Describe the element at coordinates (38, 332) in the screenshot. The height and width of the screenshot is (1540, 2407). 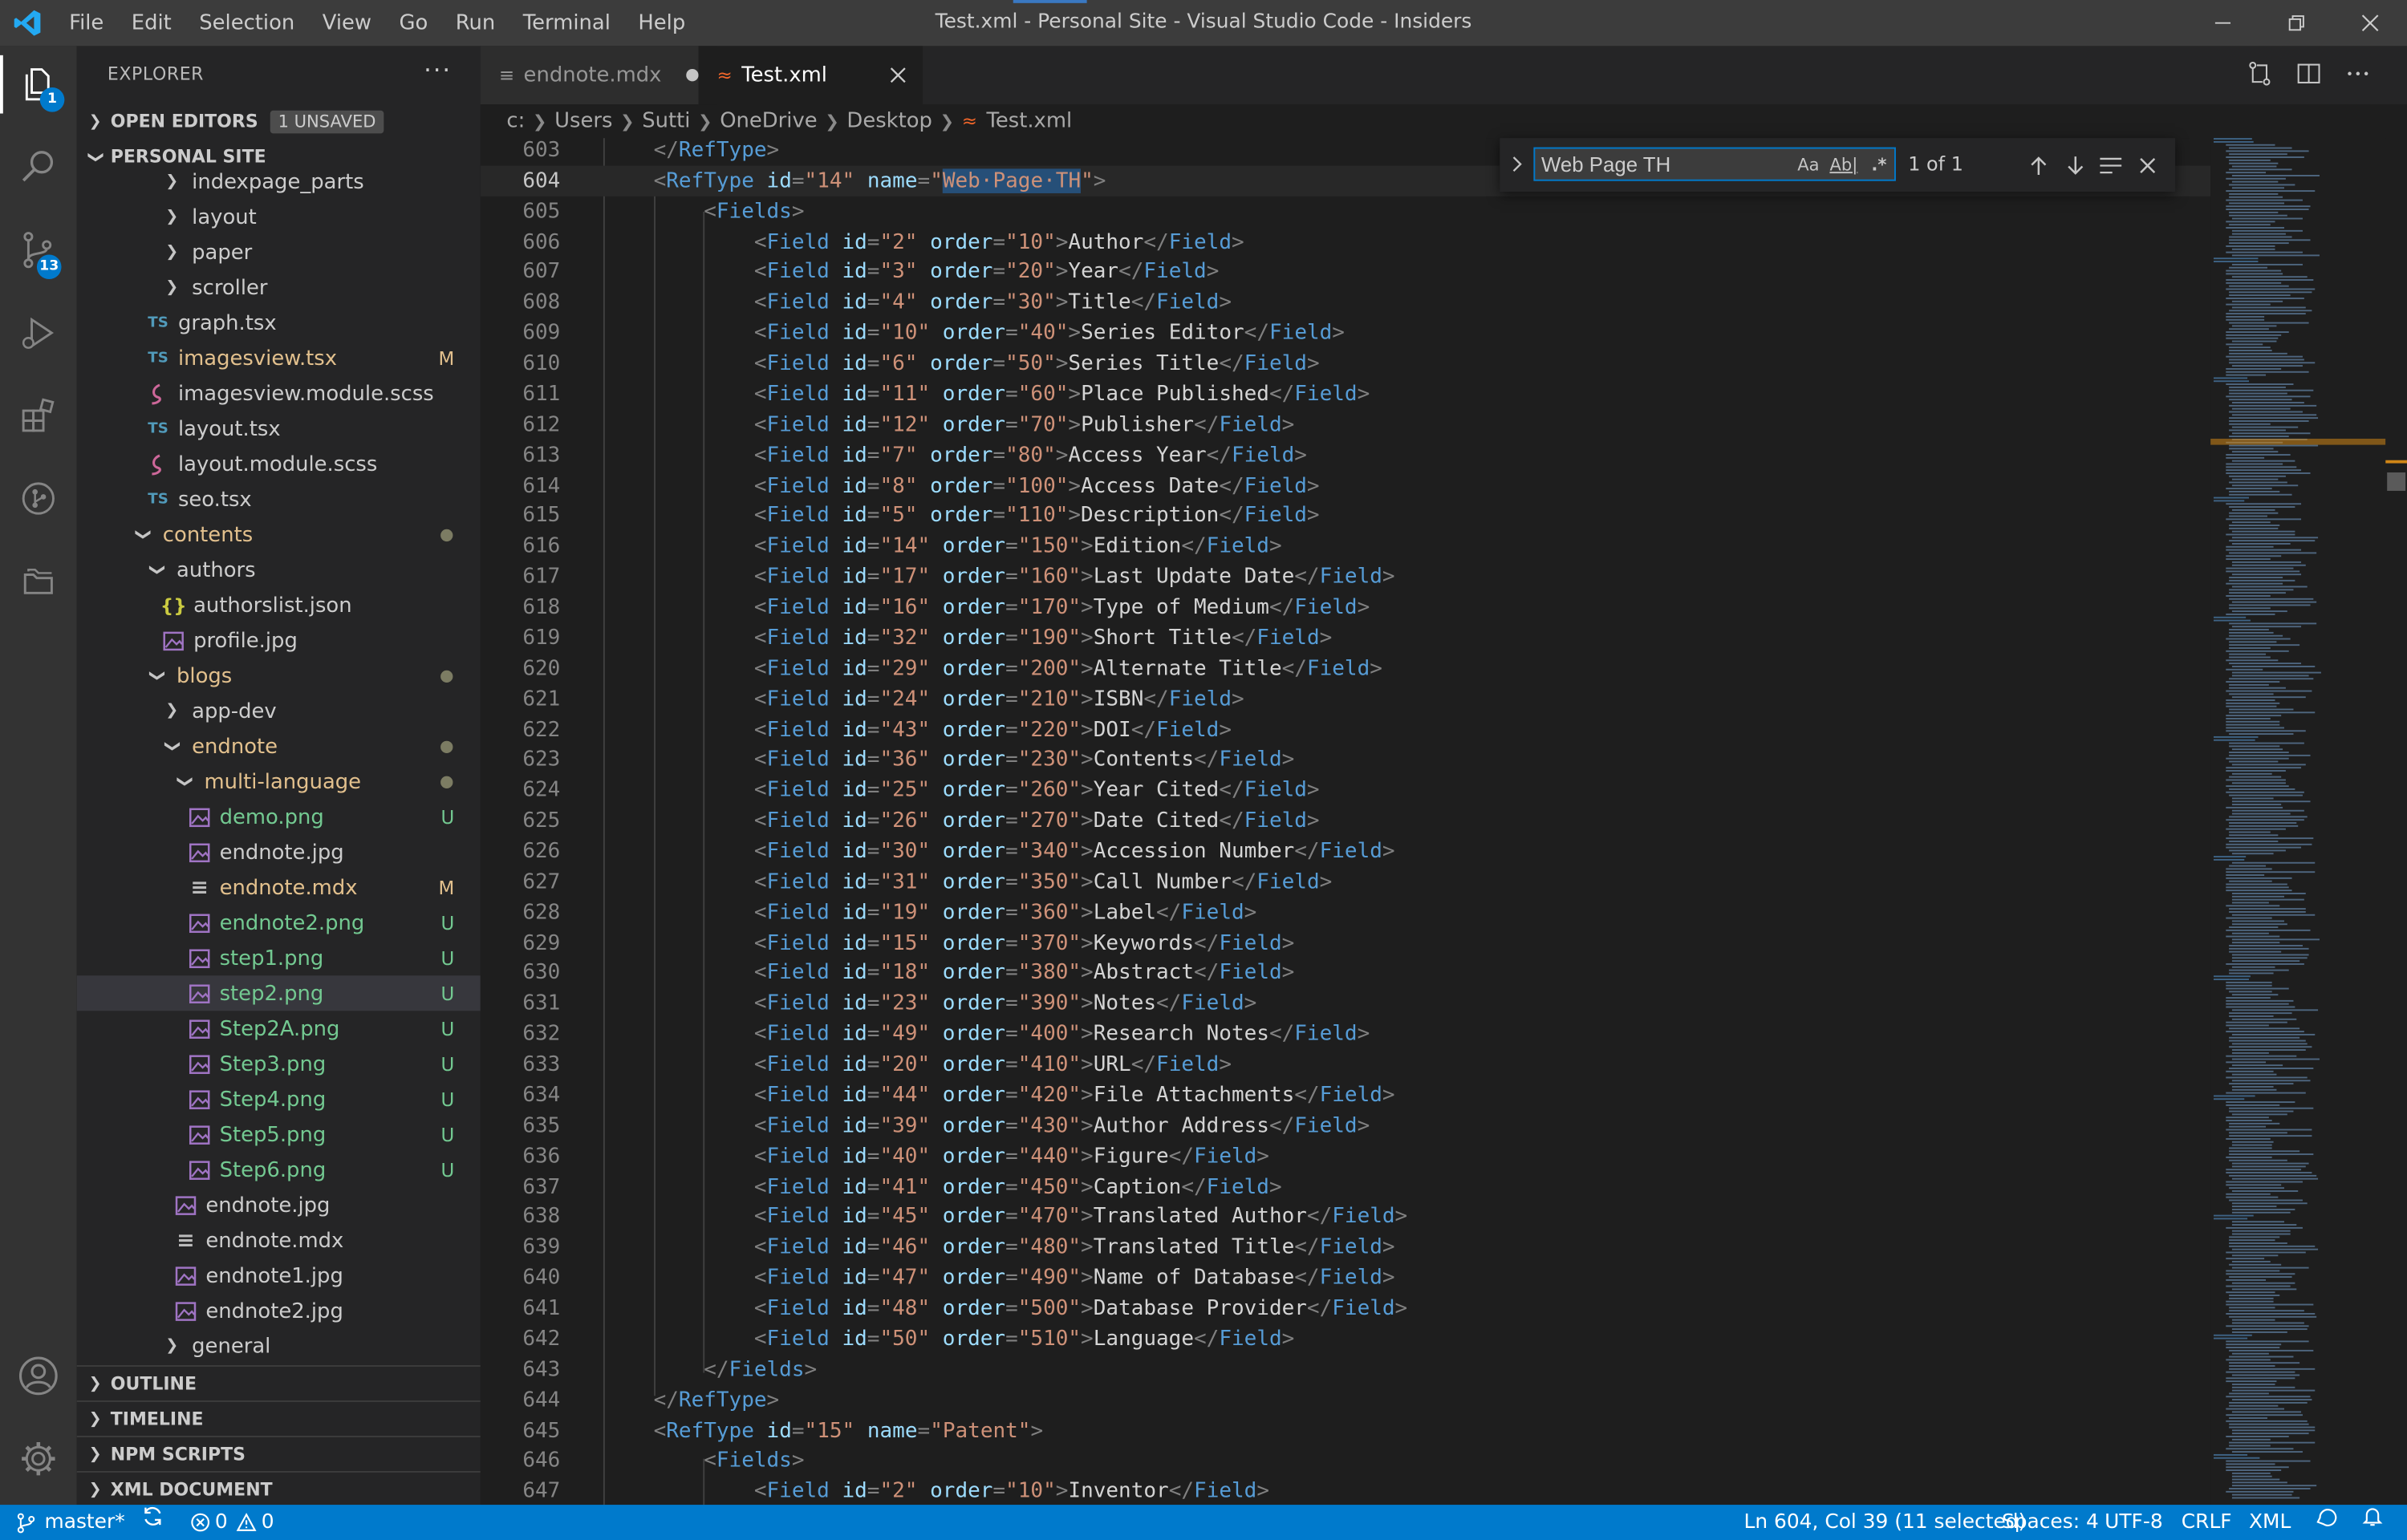
I see `run-debug-button` at that location.